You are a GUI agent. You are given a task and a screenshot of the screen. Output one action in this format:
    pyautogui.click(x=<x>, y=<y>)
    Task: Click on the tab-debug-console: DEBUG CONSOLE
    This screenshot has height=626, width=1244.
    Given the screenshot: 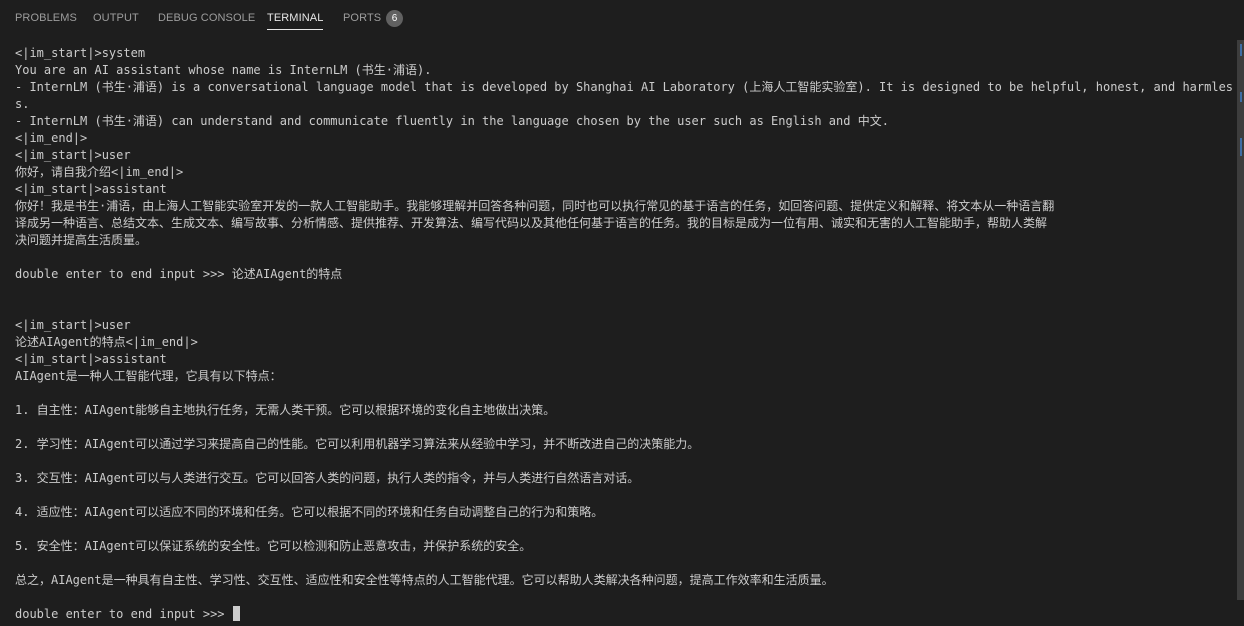 What is the action you would take?
    pyautogui.click(x=206, y=18)
    